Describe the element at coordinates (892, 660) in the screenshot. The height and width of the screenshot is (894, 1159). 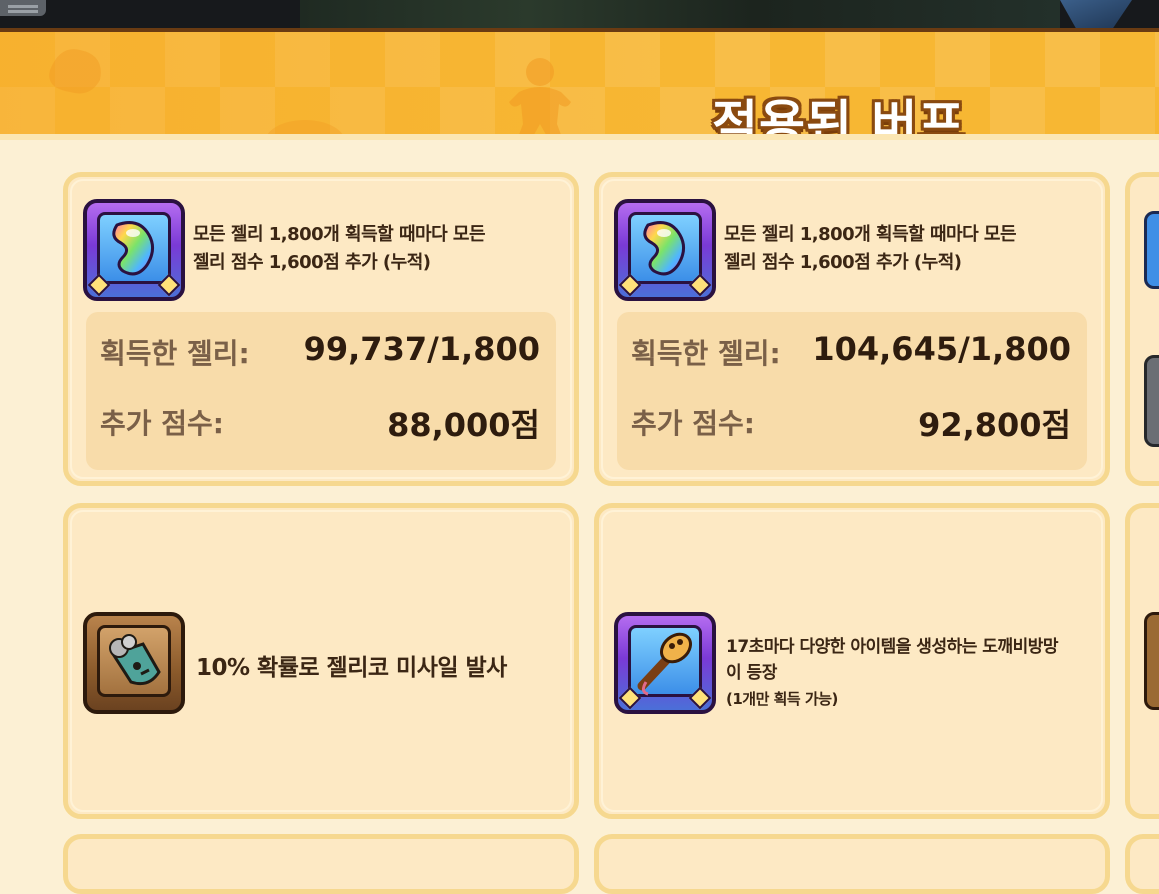
I see `buff-description: 17초마다 다양한 아이템을 생성하는 도깨비방망 이 등장` at that location.